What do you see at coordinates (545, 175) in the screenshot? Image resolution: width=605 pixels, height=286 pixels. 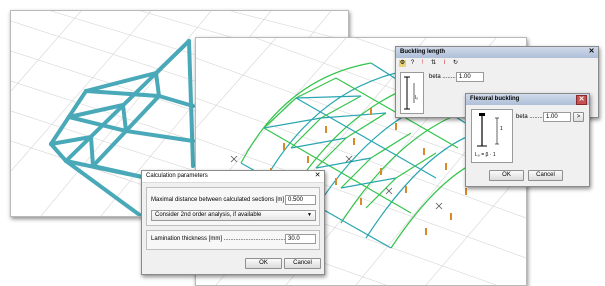 I see `flexural-cancel-button: Cancel` at bounding box center [545, 175].